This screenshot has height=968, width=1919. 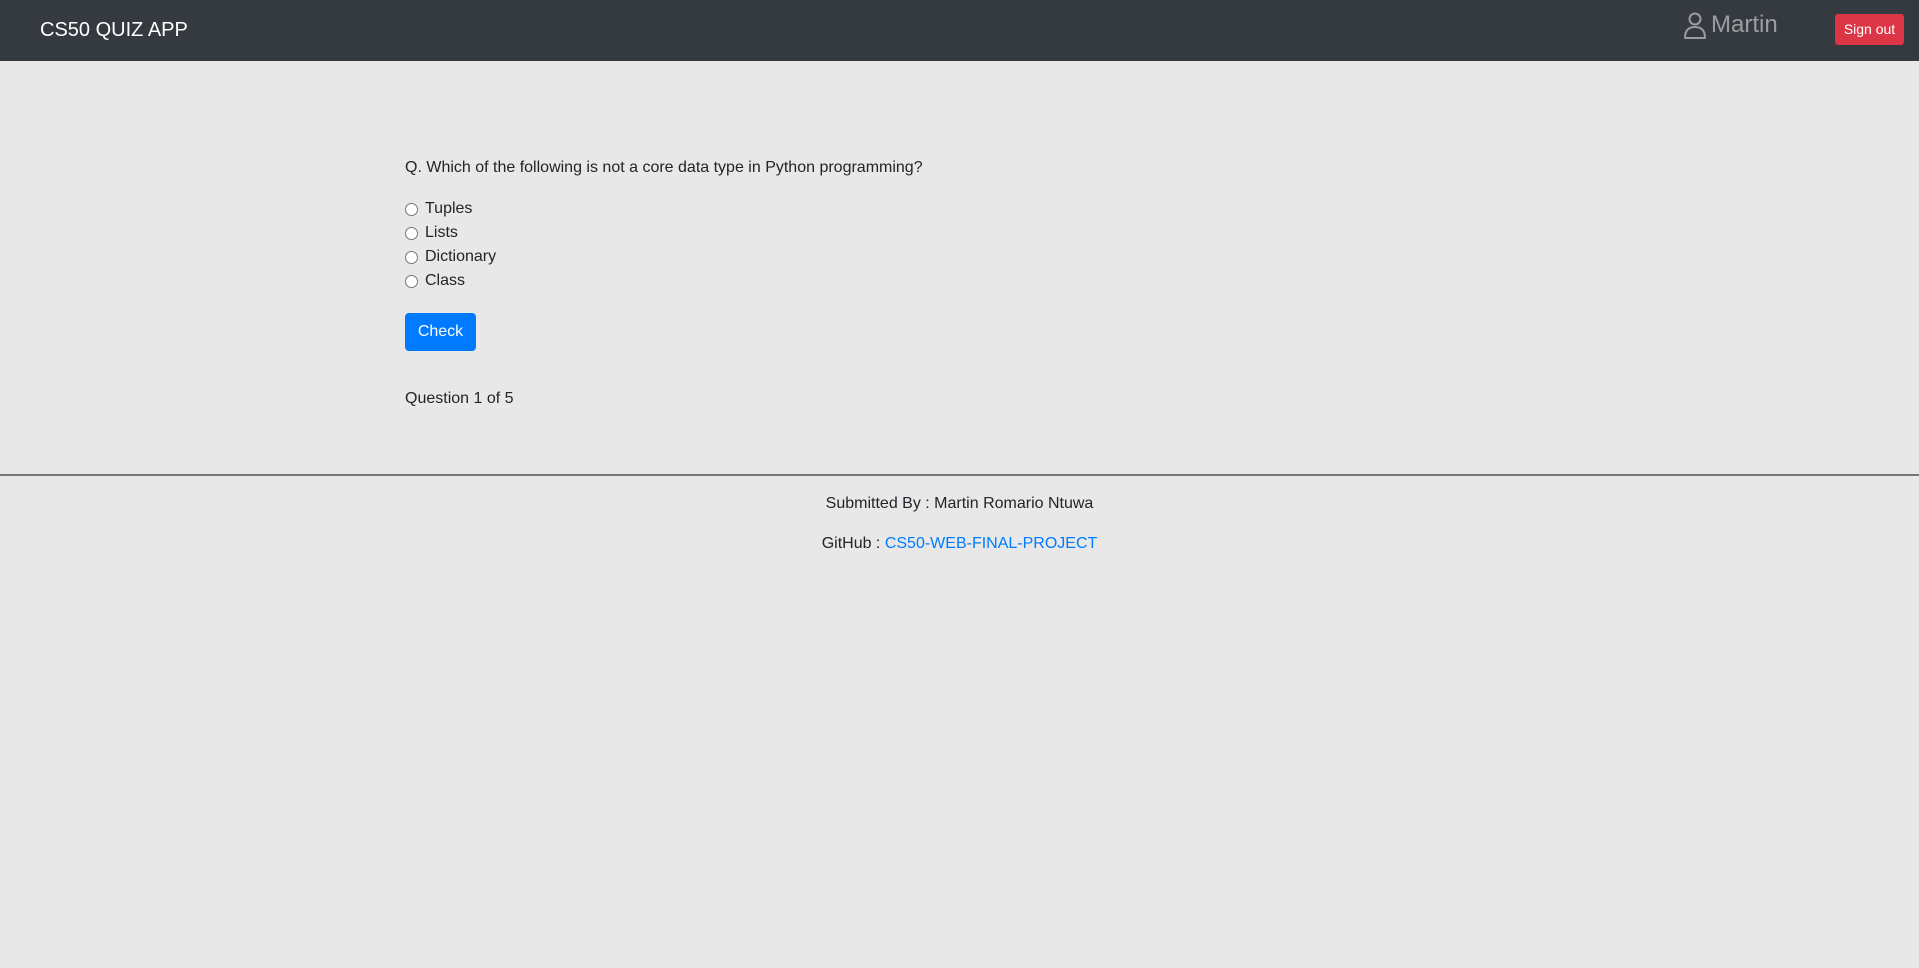 What do you see at coordinates (459, 398) in the screenshot?
I see `question-progress: Question 1 of 5` at bounding box center [459, 398].